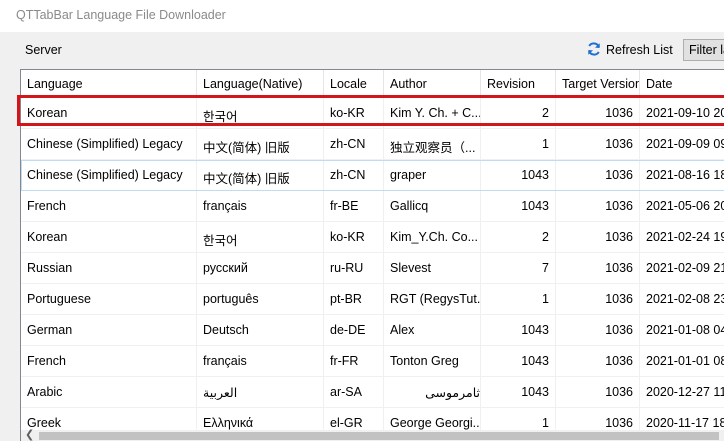 Image resolution: width=724 pixels, height=441 pixels. What do you see at coordinates (109, 299) in the screenshot?
I see `cell-language: Portuguese` at bounding box center [109, 299].